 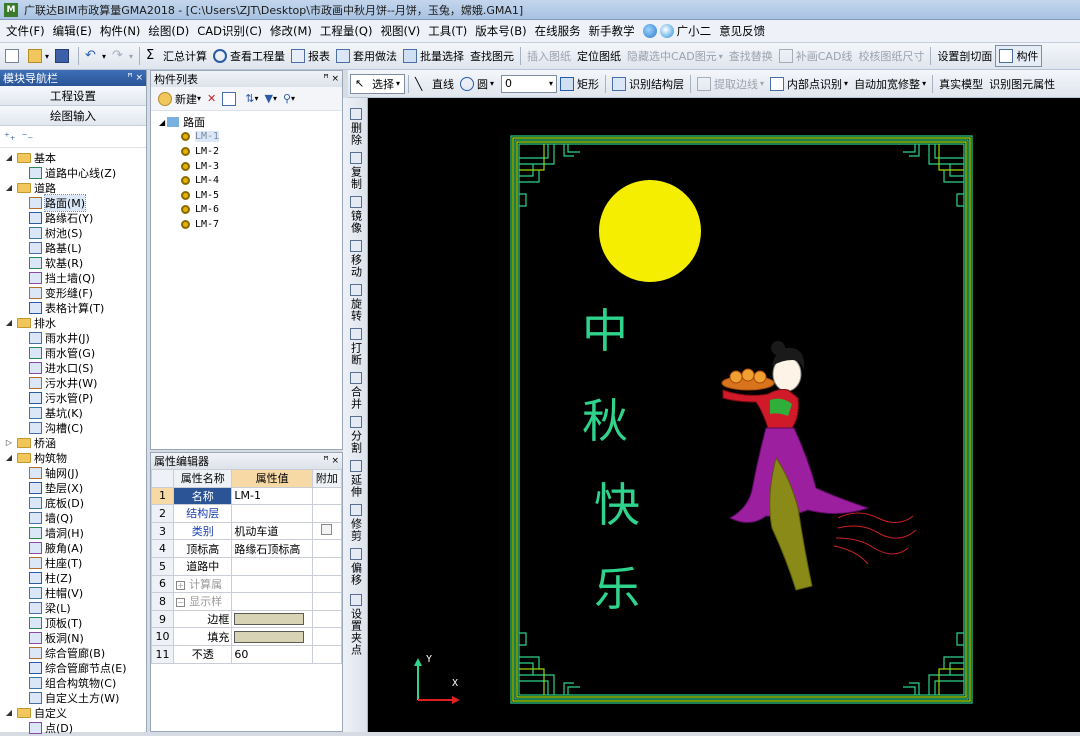 What do you see at coordinates (355, 127) in the screenshot?
I see `delete-button: 删除` at bounding box center [355, 127].